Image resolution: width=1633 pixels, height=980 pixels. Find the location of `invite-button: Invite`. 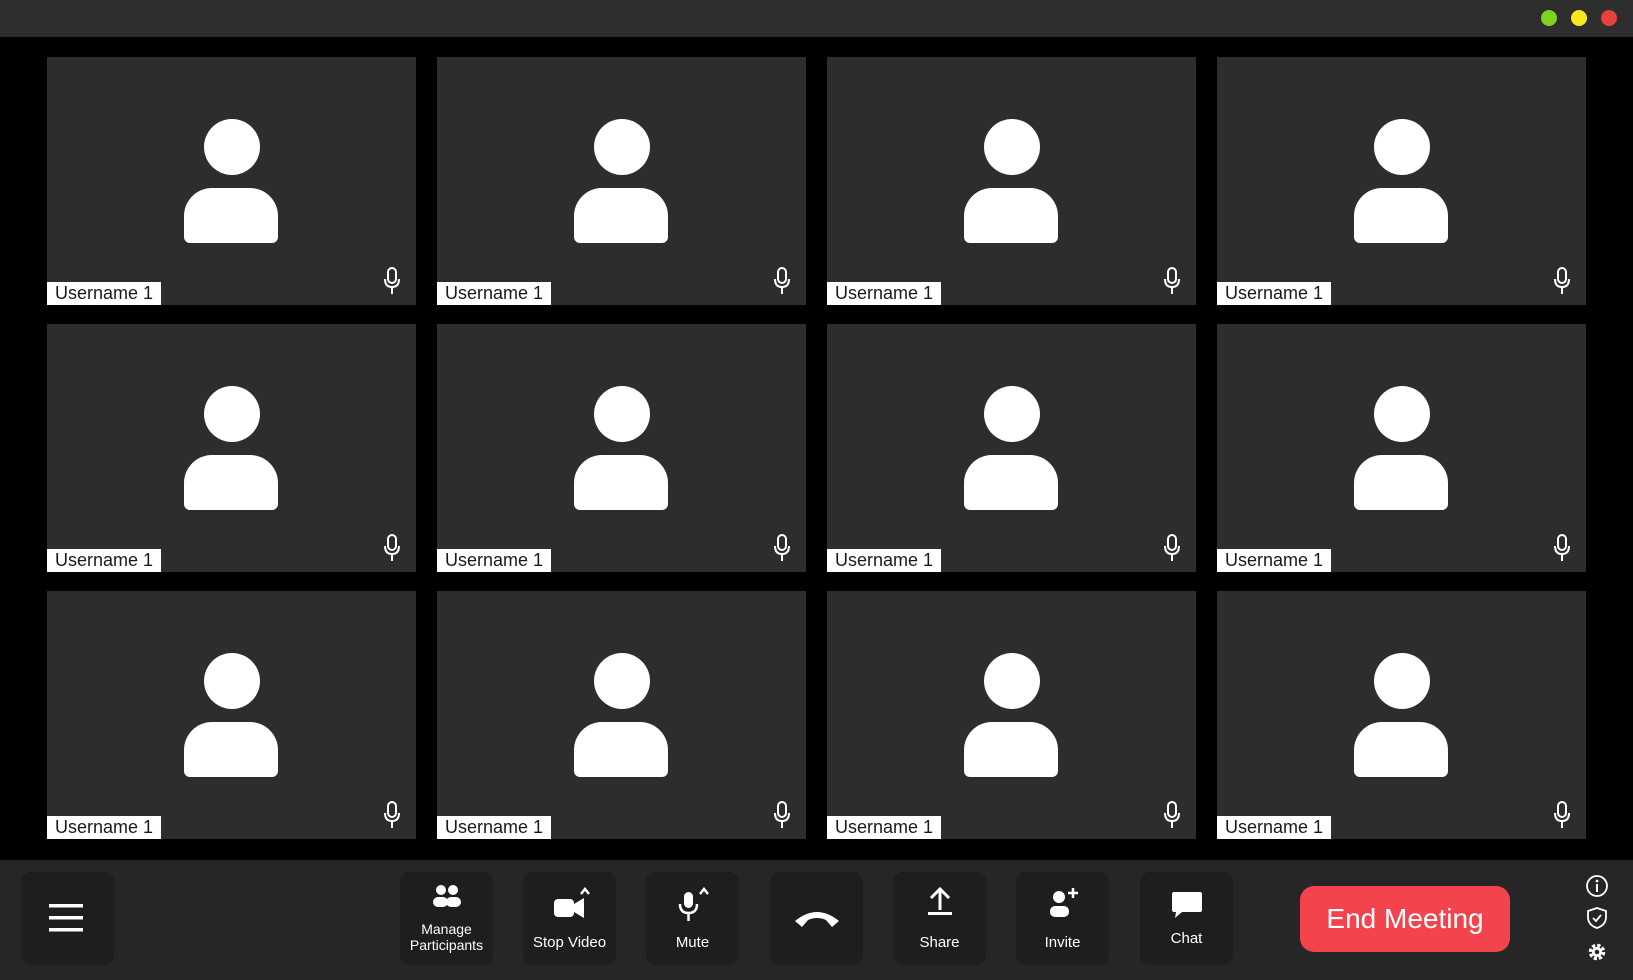

invite-button: Invite is located at coordinates (1062, 918).